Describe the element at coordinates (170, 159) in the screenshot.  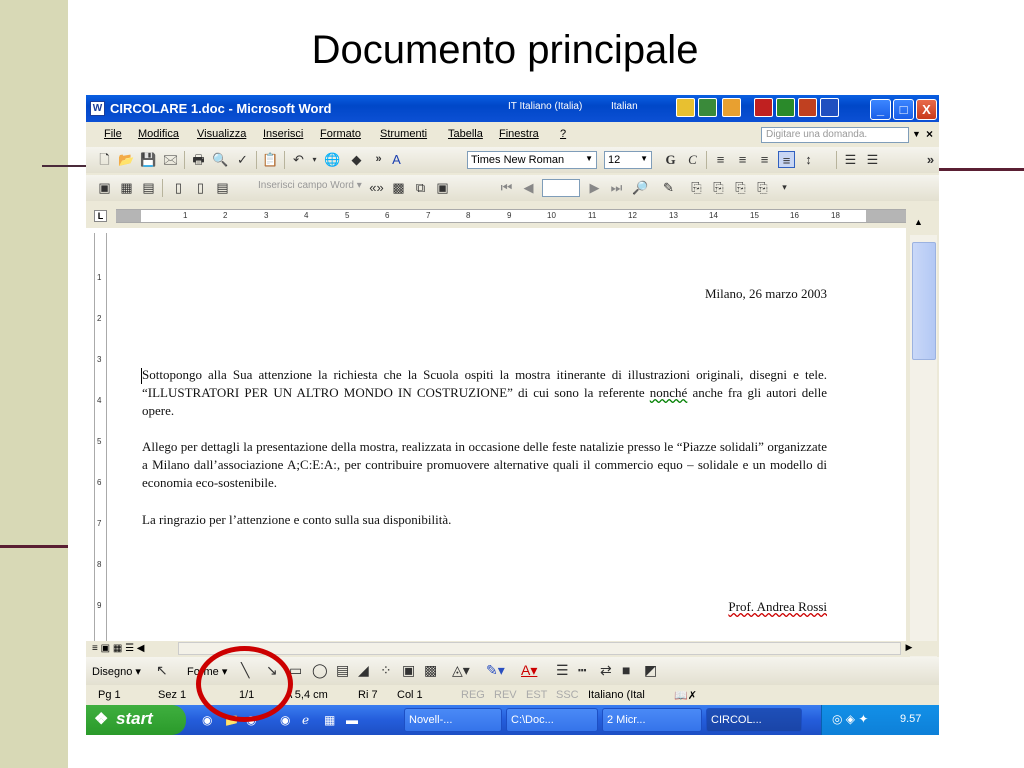
I see `permission-icon: 🖂` at that location.